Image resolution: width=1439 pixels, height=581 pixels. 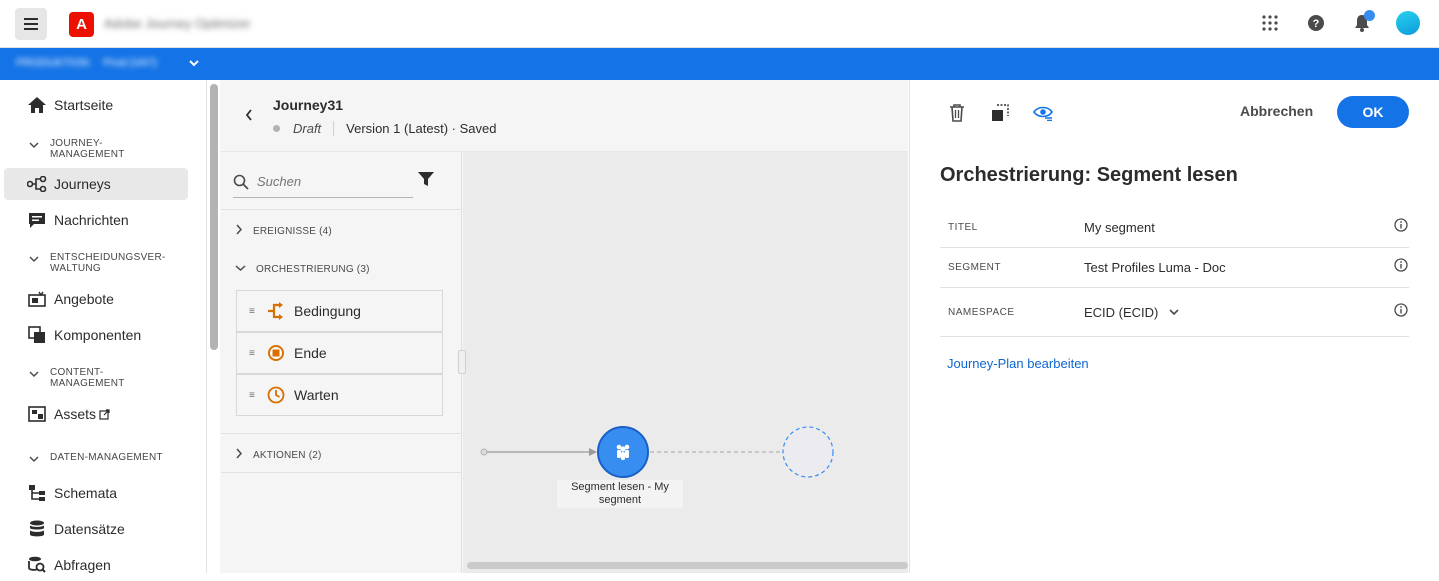 What do you see at coordinates (84, 105) in the screenshot?
I see `sidebar-item-label: Startseite` at bounding box center [84, 105].